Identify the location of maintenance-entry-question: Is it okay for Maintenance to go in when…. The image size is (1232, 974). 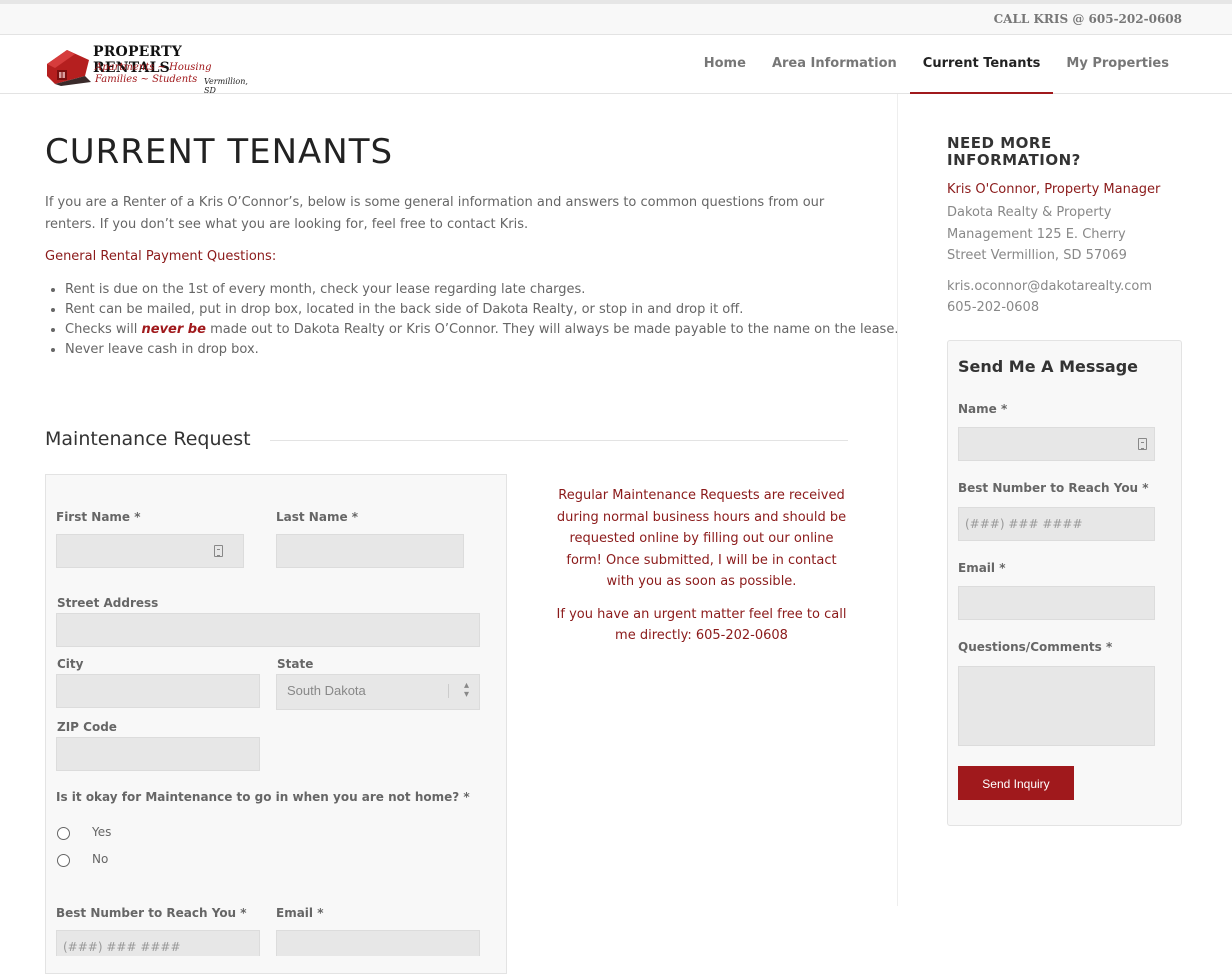
(263, 797).